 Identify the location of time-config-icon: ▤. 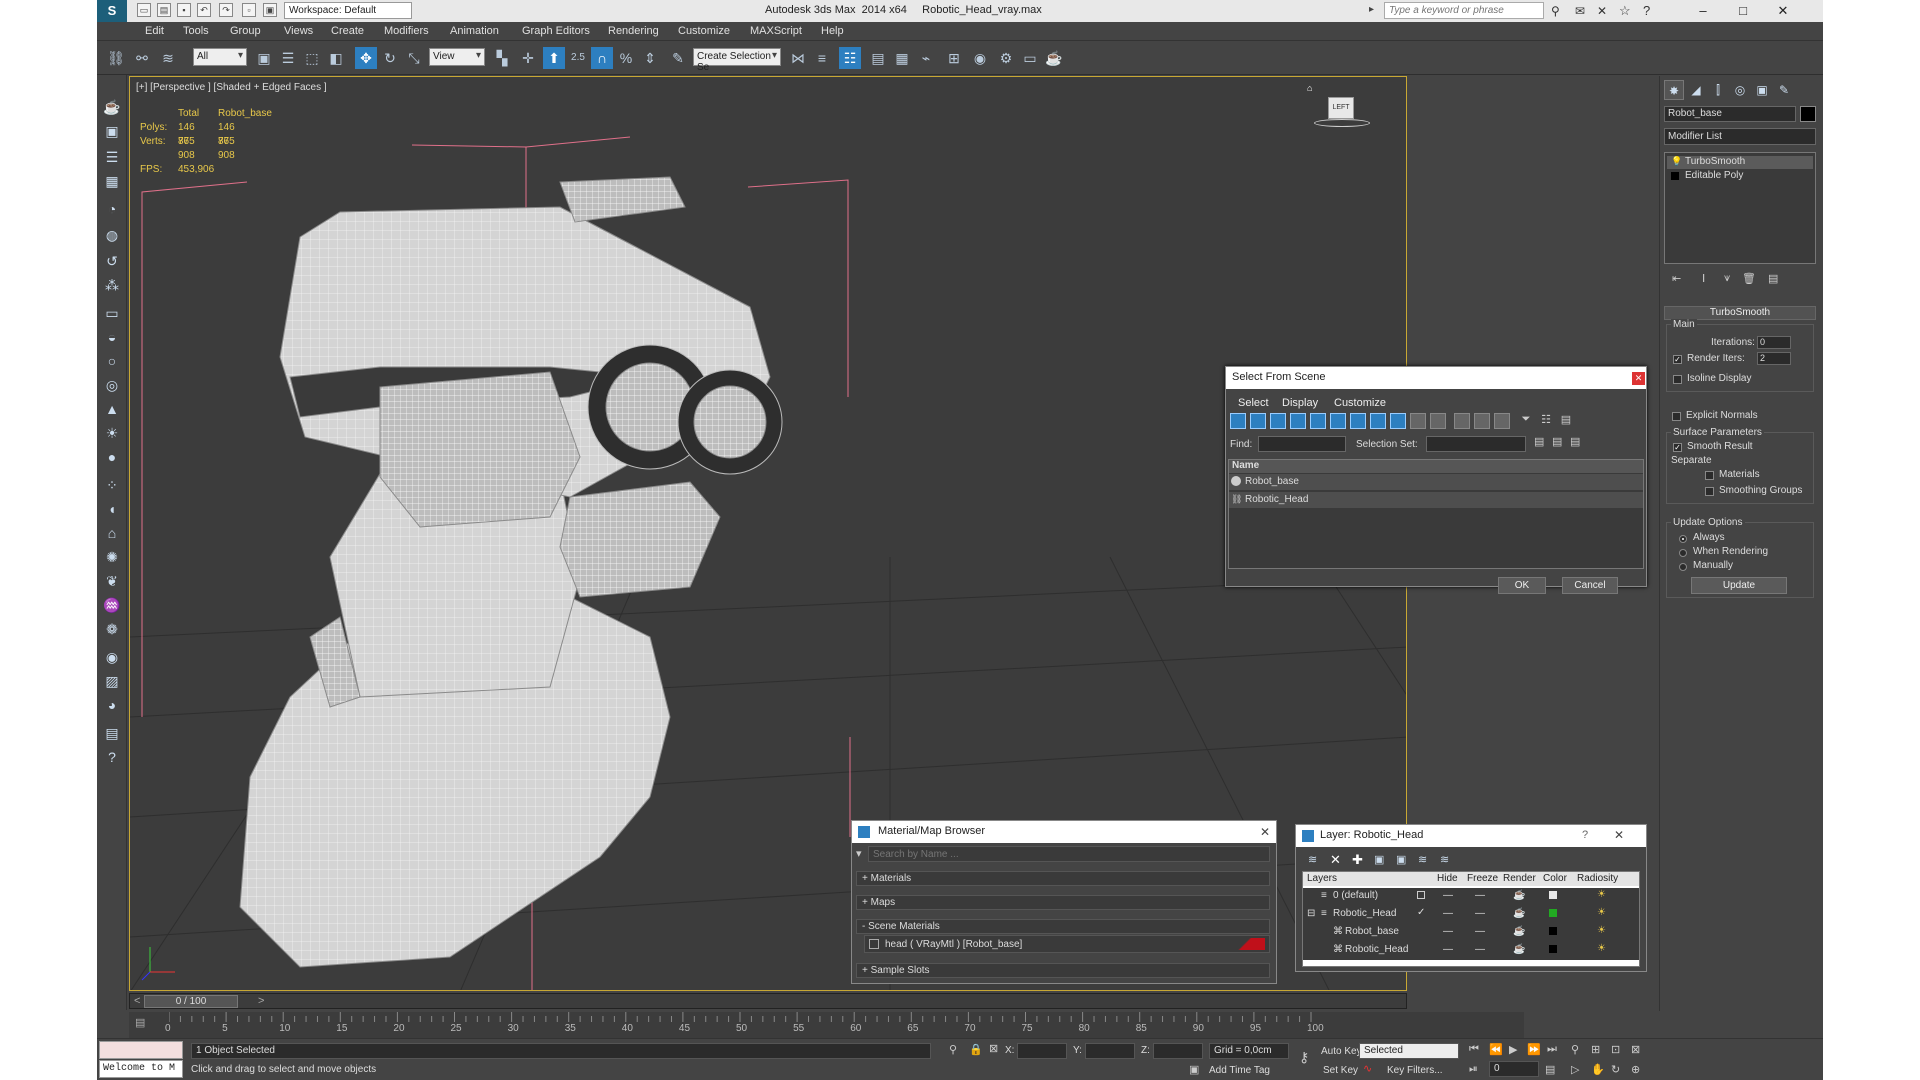
(1550, 1069).